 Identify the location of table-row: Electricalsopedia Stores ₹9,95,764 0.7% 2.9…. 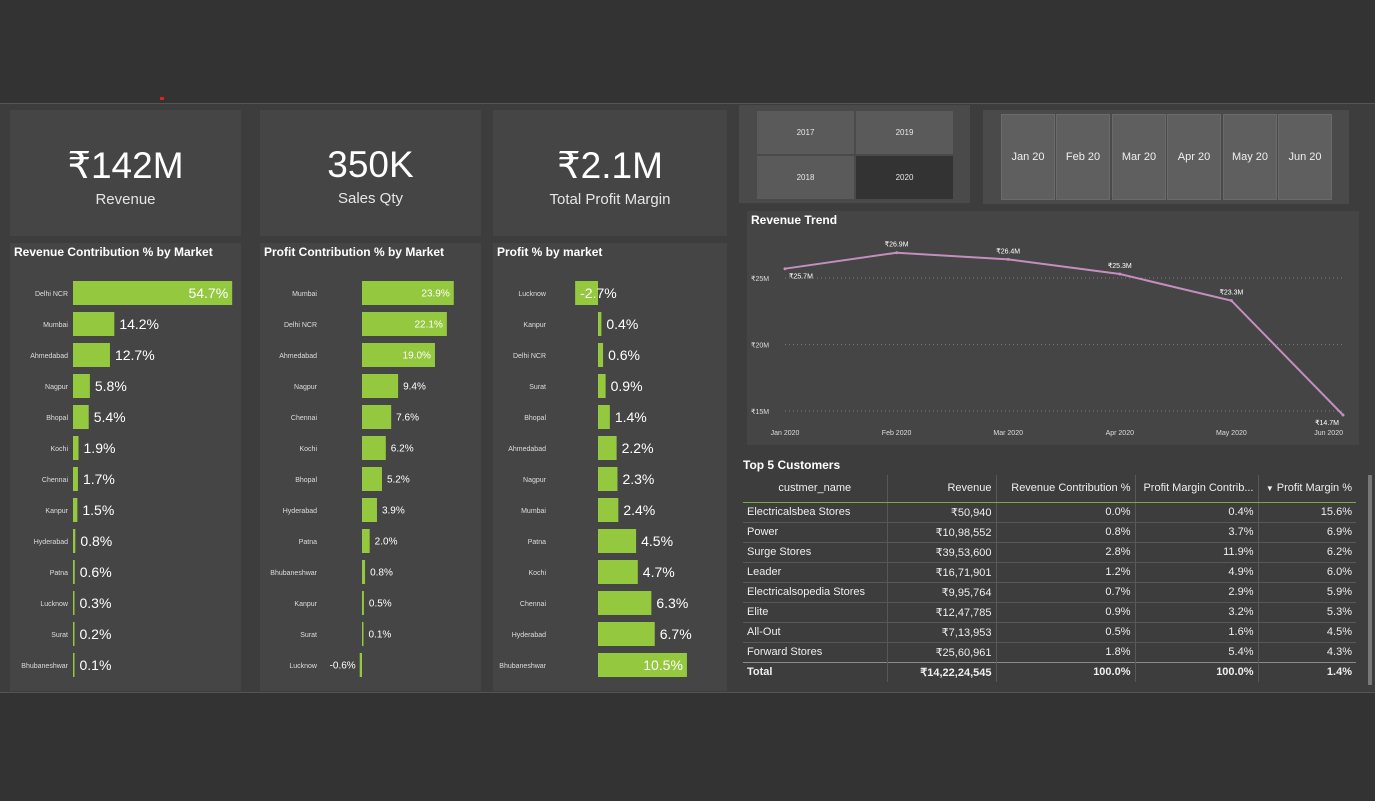
(1049, 591).